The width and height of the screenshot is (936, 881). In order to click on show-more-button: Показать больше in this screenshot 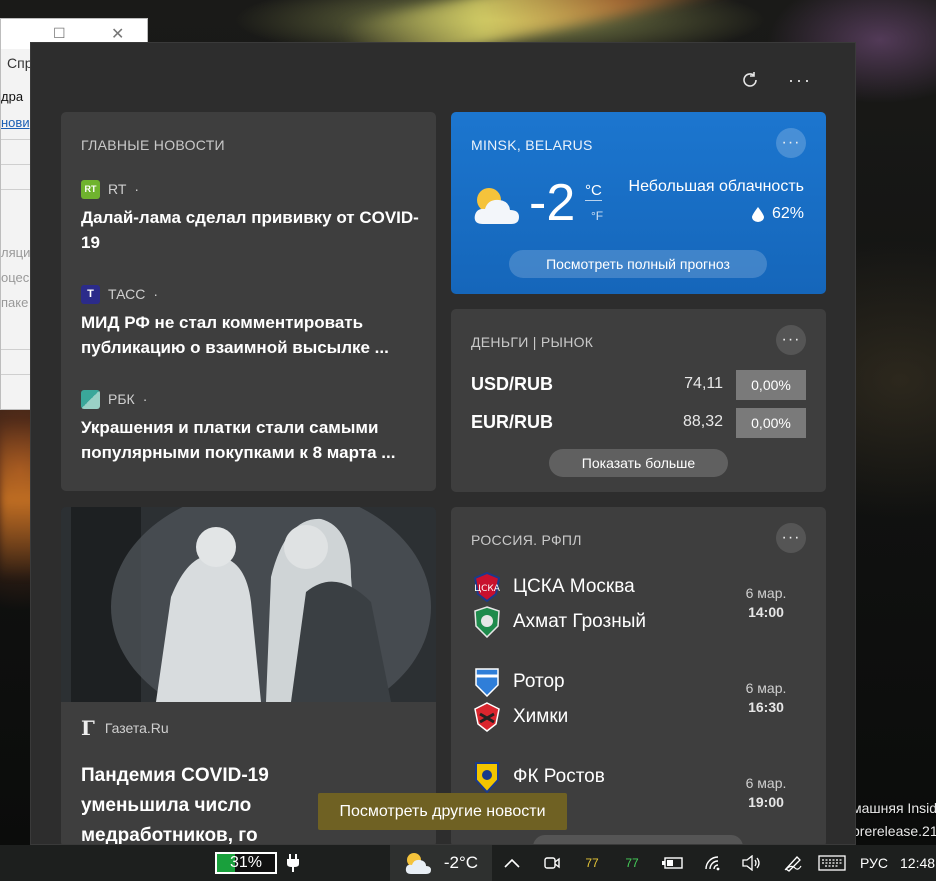, I will do `click(638, 463)`.